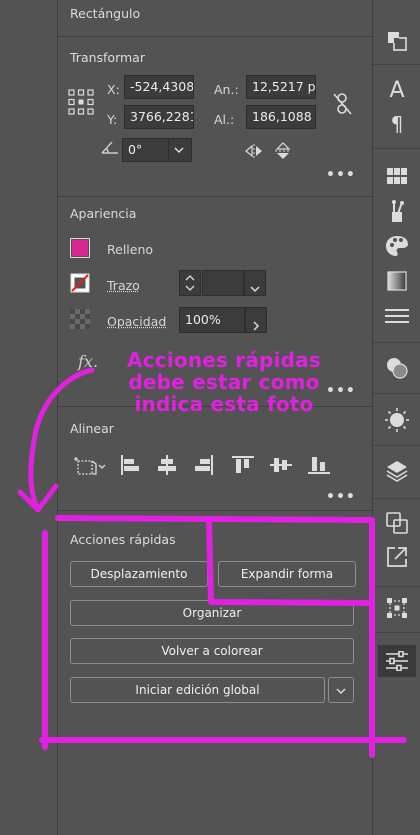 Image resolution: width=420 pixels, height=835 pixels. I want to click on width-label: An.:, so click(226, 89).